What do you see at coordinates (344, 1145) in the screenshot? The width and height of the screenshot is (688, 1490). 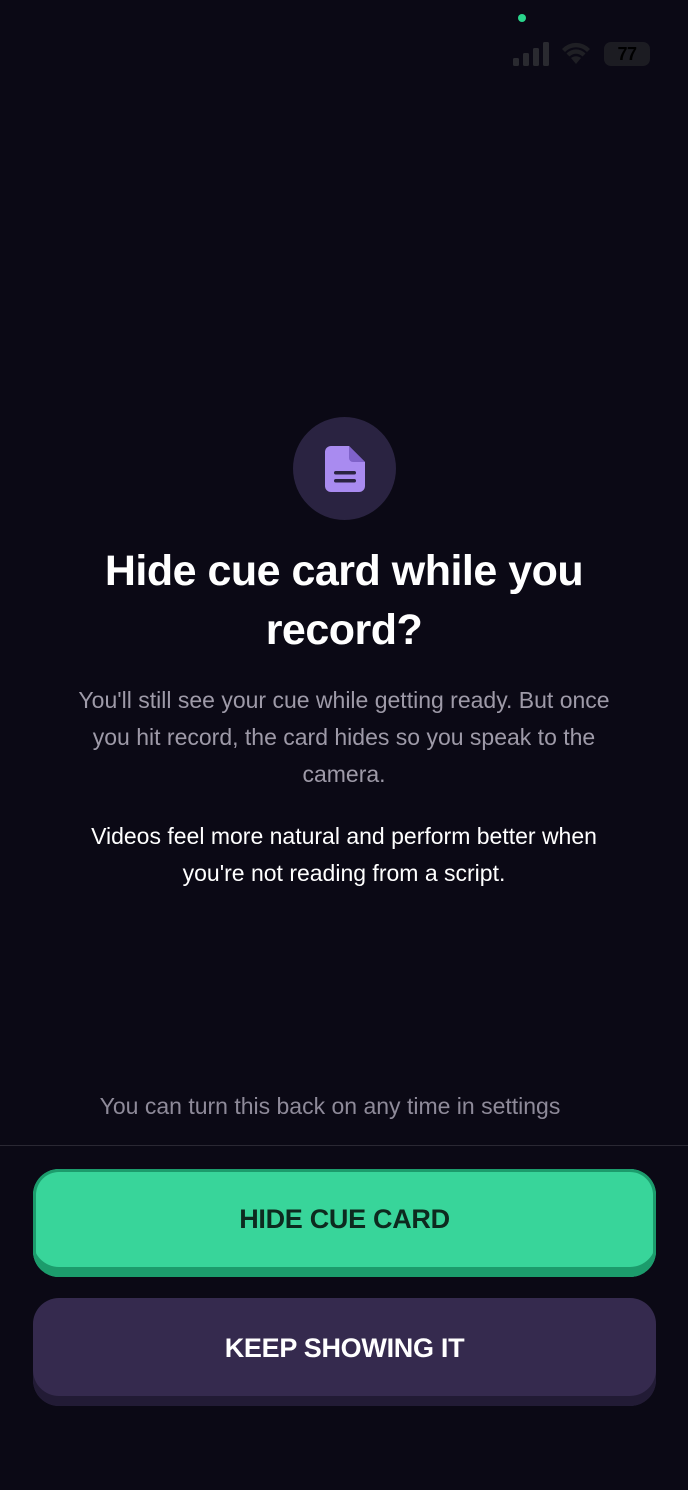 I see `divider` at bounding box center [344, 1145].